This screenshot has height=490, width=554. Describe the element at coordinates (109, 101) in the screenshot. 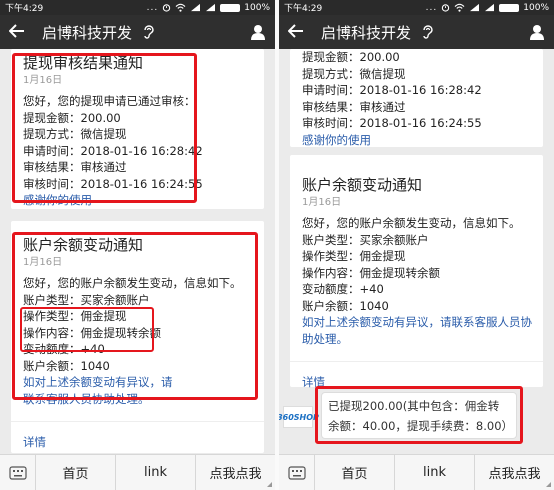

I see `card-line: 您好，您的提现申请已通过审核：` at that location.